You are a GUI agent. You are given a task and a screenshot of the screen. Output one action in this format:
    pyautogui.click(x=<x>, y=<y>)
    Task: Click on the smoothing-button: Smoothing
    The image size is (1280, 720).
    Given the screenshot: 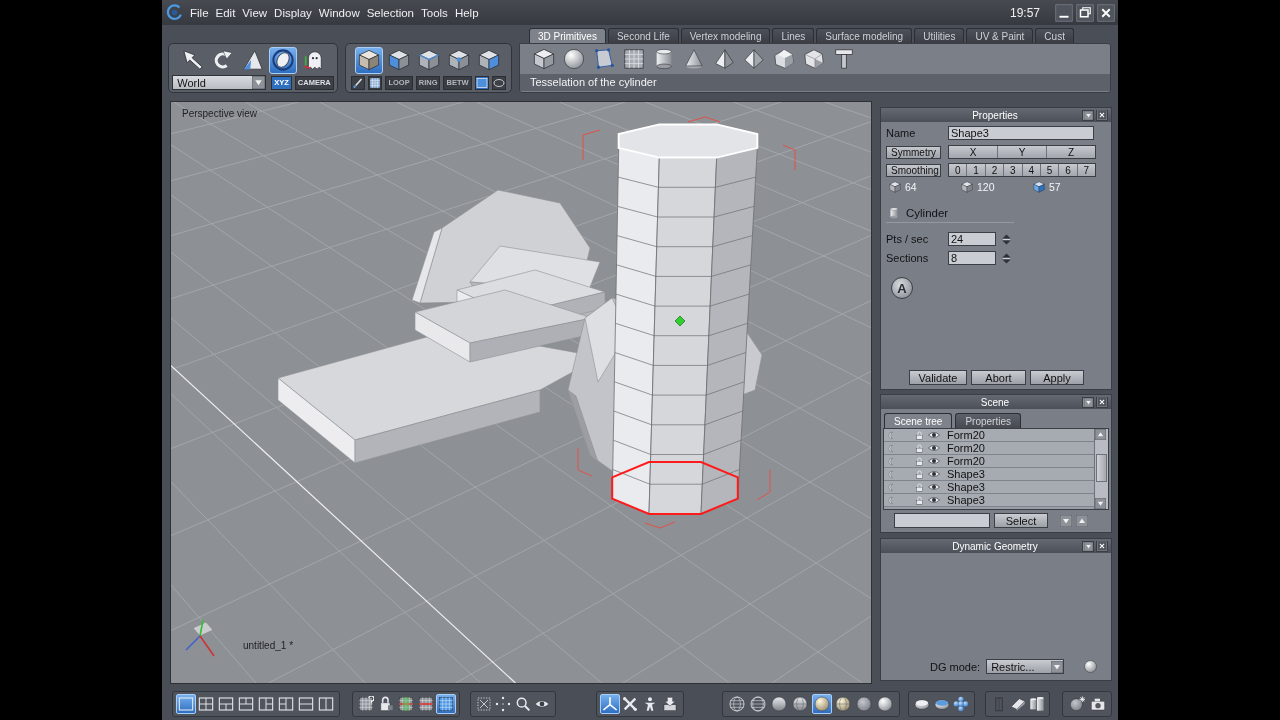 What is the action you would take?
    pyautogui.click(x=913, y=170)
    